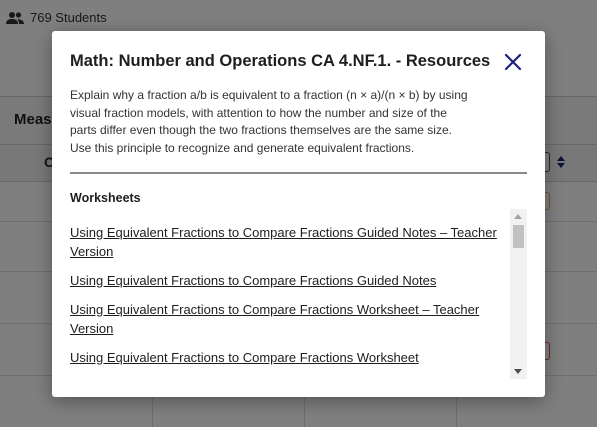 This screenshot has height=427, width=597. I want to click on scrollbar-thumb, so click(518, 236).